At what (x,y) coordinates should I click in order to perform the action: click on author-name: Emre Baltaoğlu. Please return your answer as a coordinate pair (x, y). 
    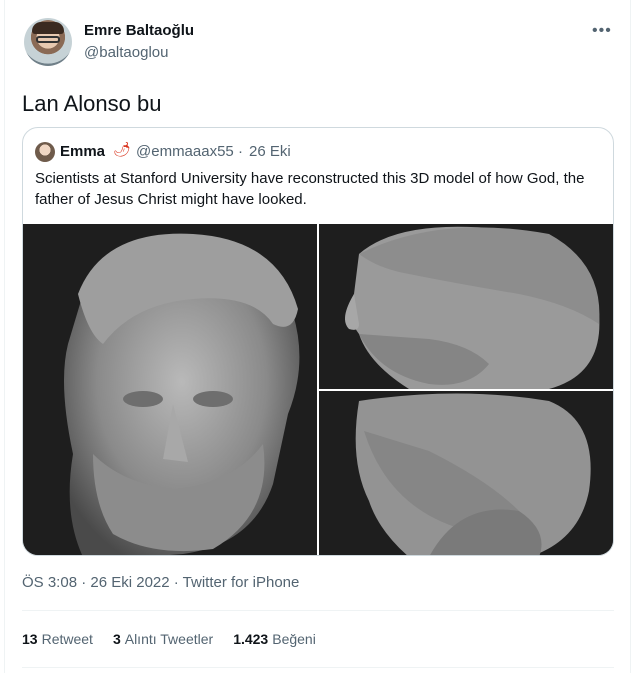
    Looking at the image, I should click on (139, 30).